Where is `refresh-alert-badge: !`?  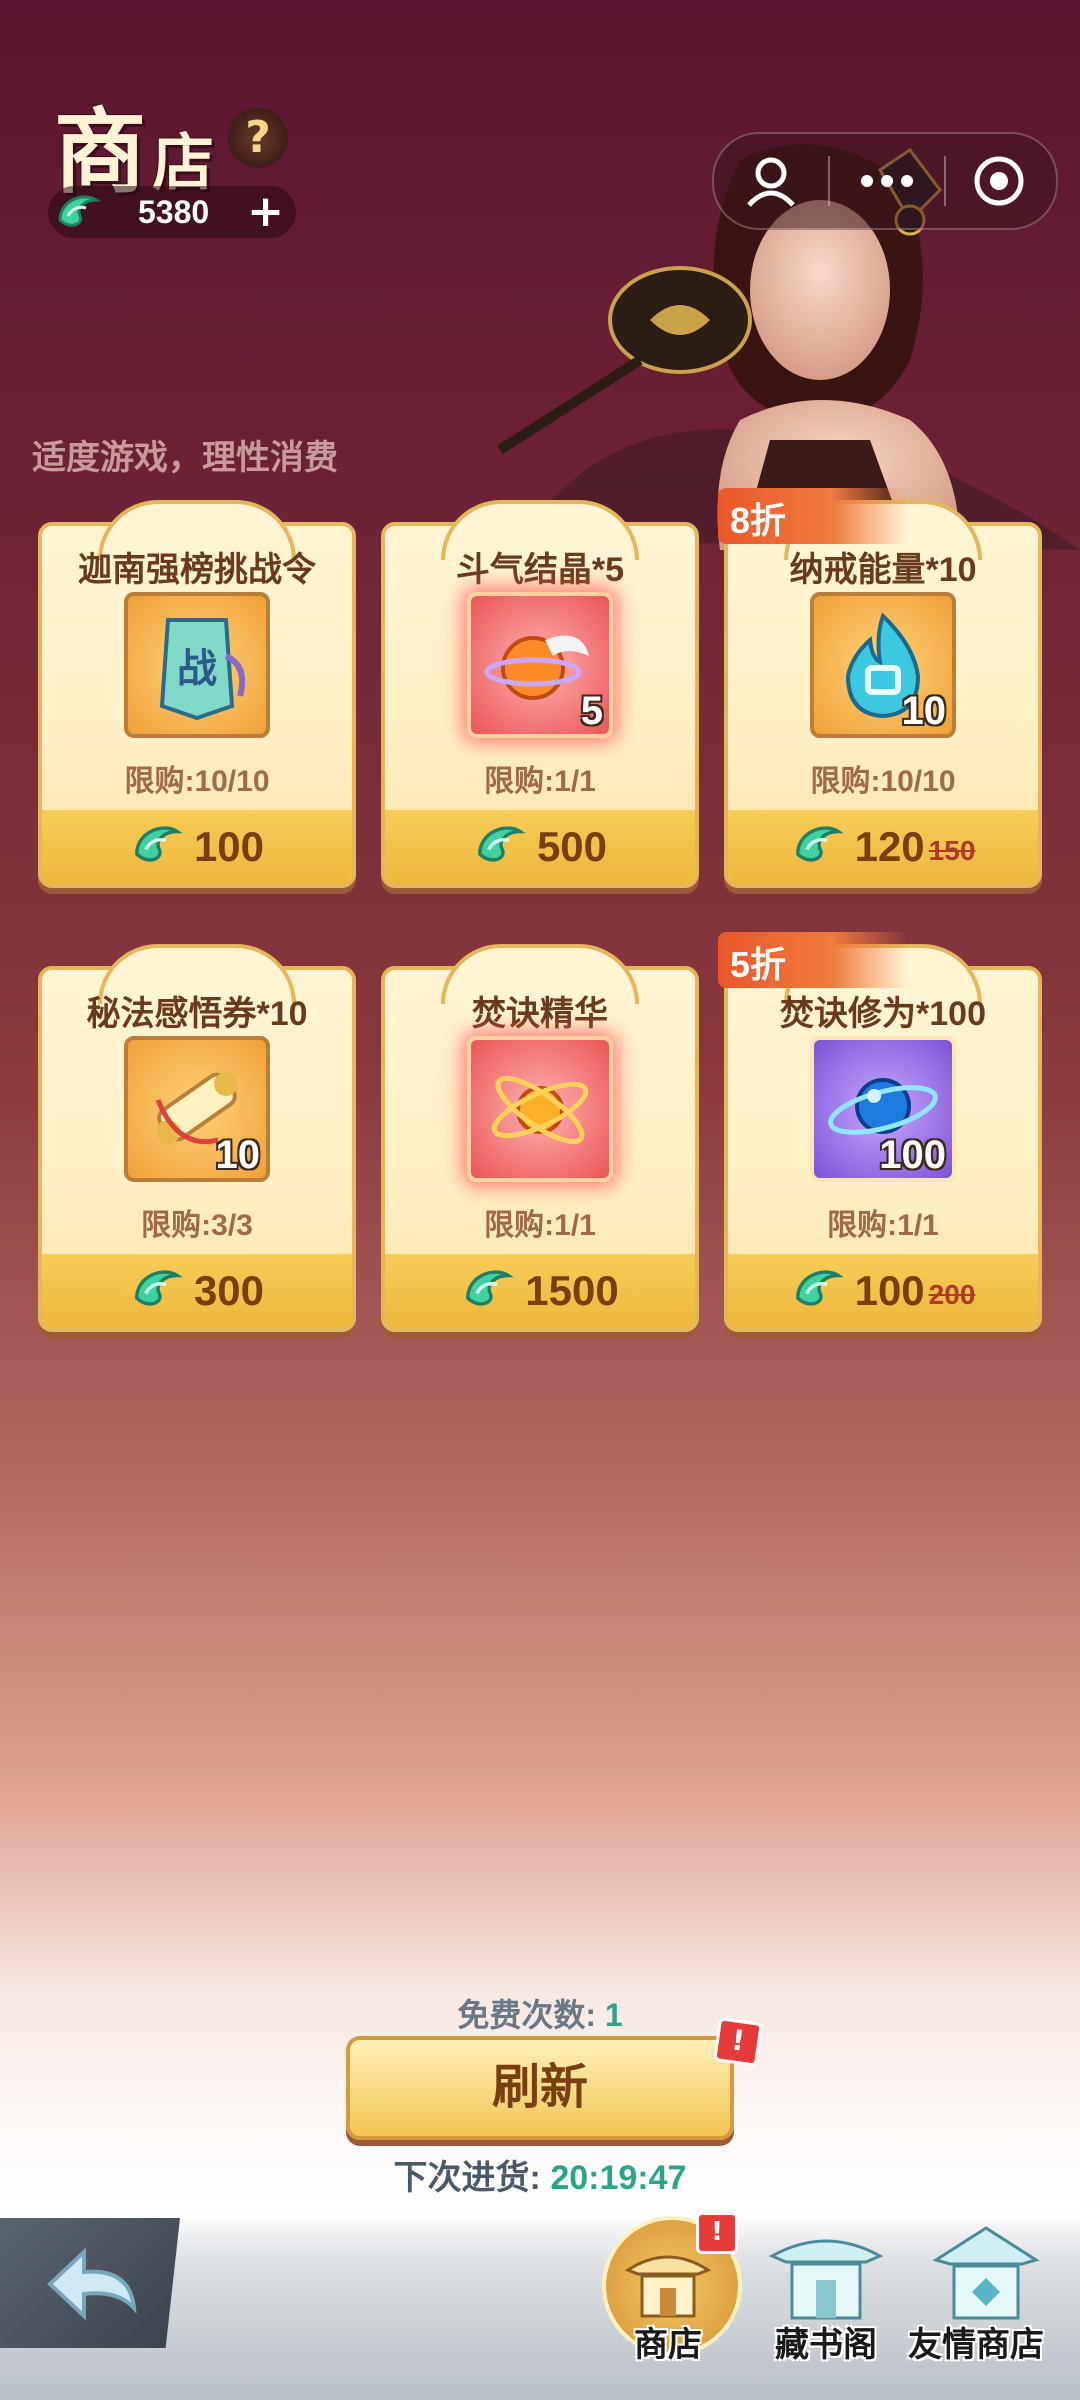 refresh-alert-badge: ! is located at coordinates (738, 2042).